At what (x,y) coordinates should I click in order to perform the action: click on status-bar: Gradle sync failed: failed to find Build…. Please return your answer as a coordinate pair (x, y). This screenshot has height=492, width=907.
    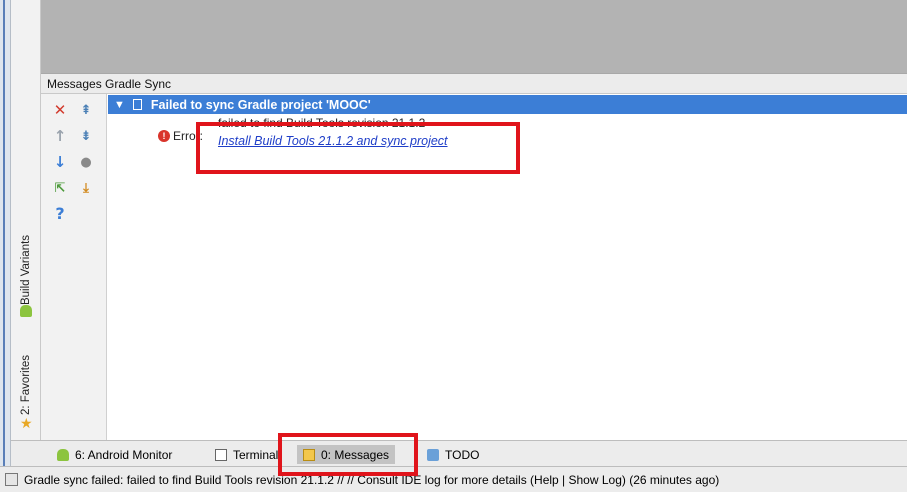
    Looking at the image, I should click on (453, 479).